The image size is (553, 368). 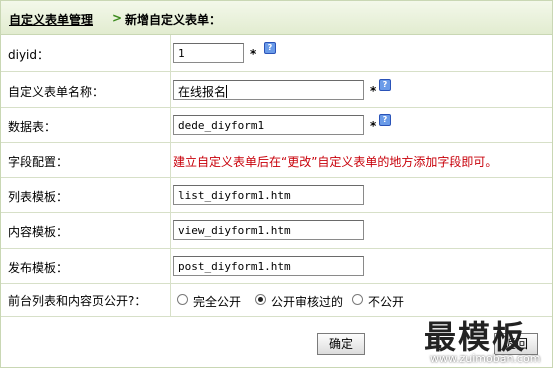 What do you see at coordinates (38, 232) in the screenshot?
I see `content-template-label: 内容模板：` at bounding box center [38, 232].